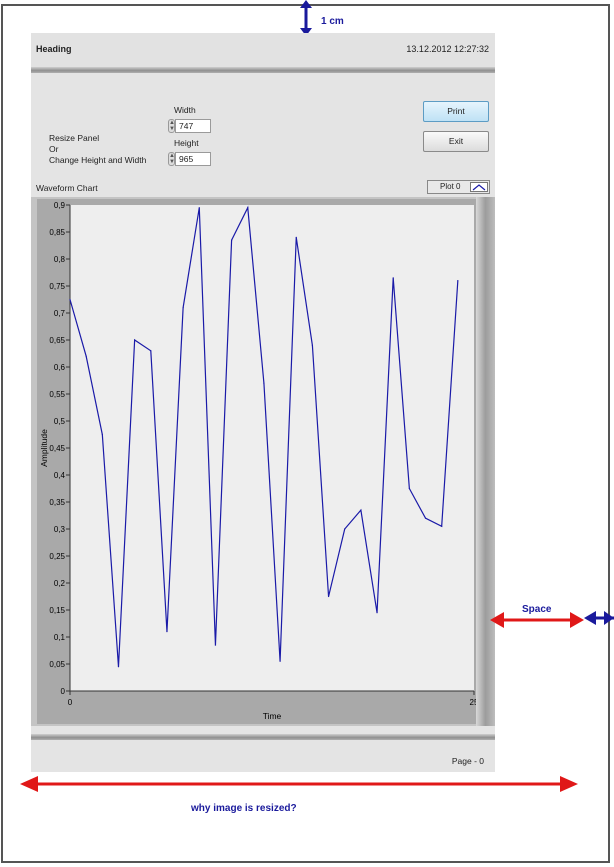 The height and width of the screenshot is (867, 614). What do you see at coordinates (263, 70) in the screenshot?
I see `header-separator` at bounding box center [263, 70].